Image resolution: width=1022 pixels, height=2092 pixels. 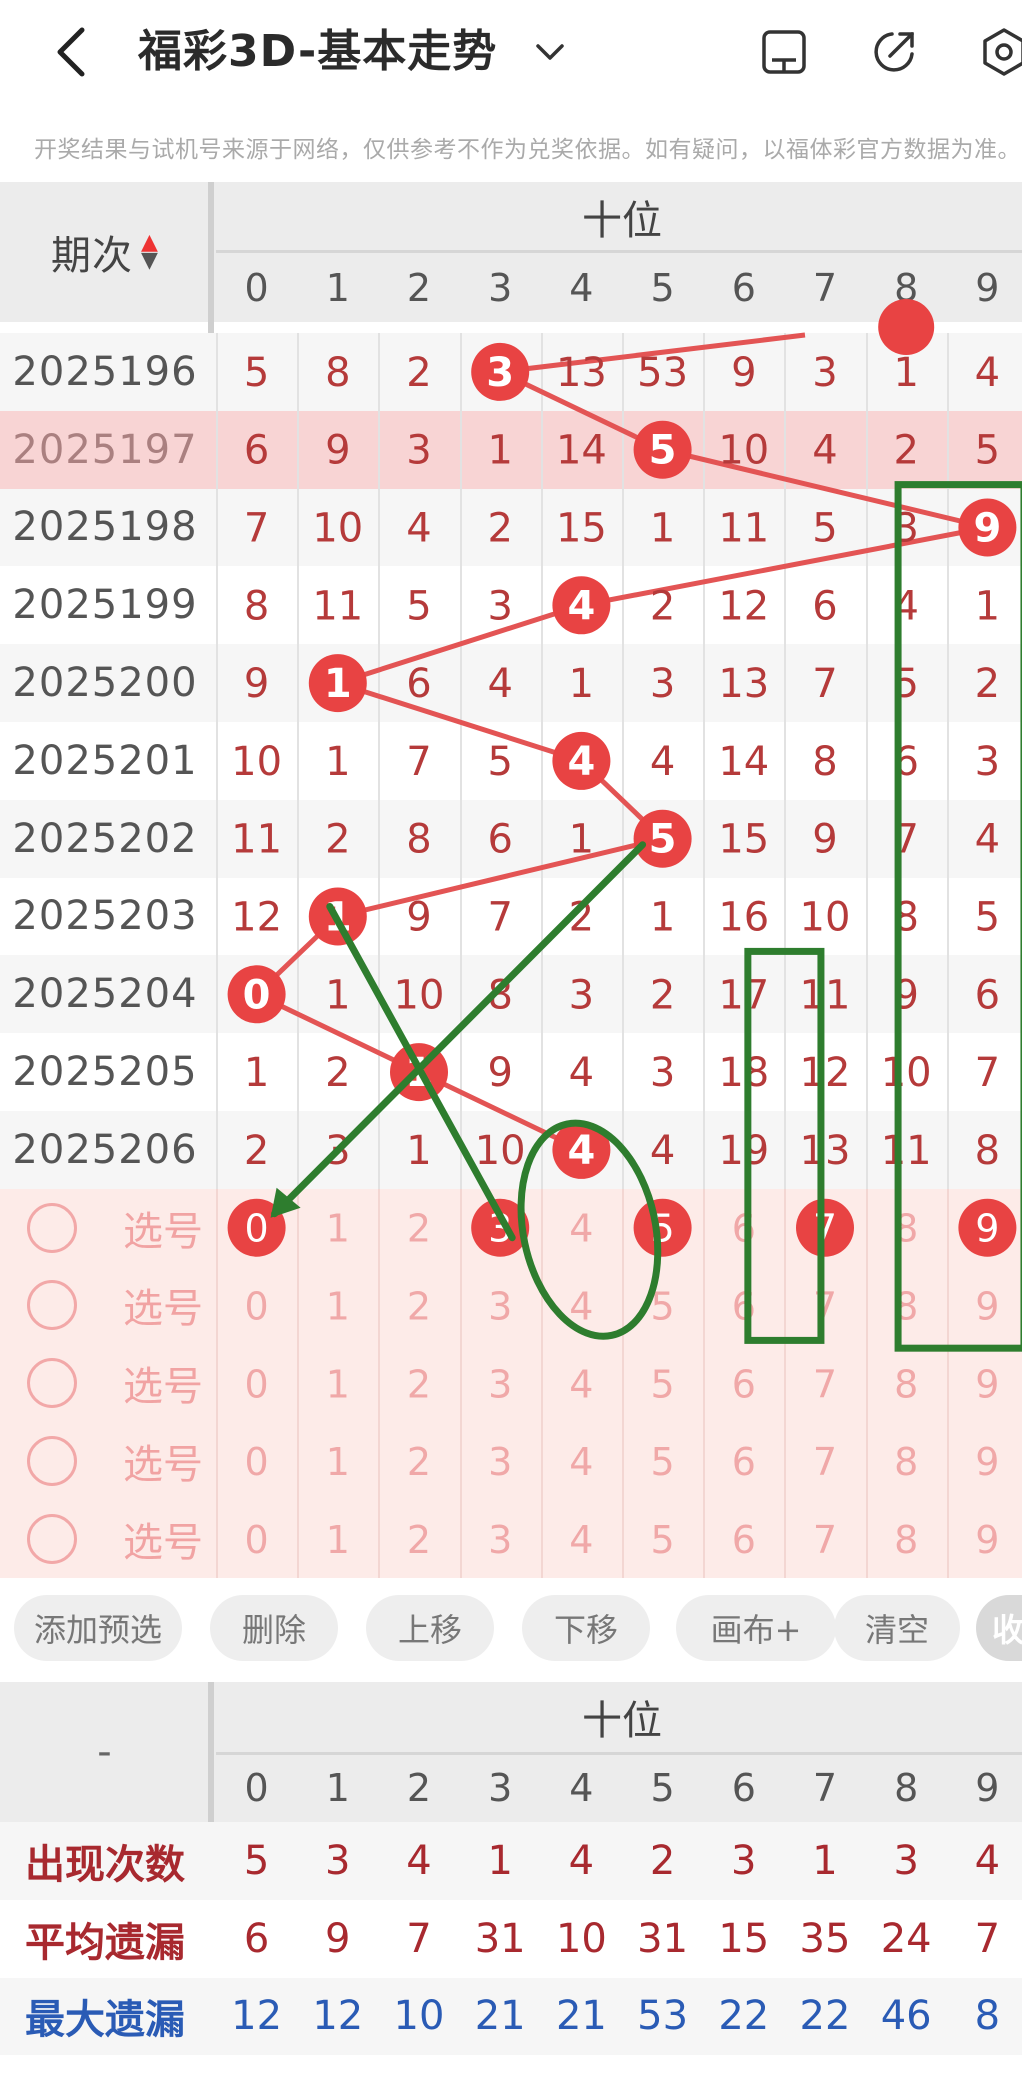 What do you see at coordinates (906, 1860) in the screenshot?
I see `stats-value: 3` at bounding box center [906, 1860].